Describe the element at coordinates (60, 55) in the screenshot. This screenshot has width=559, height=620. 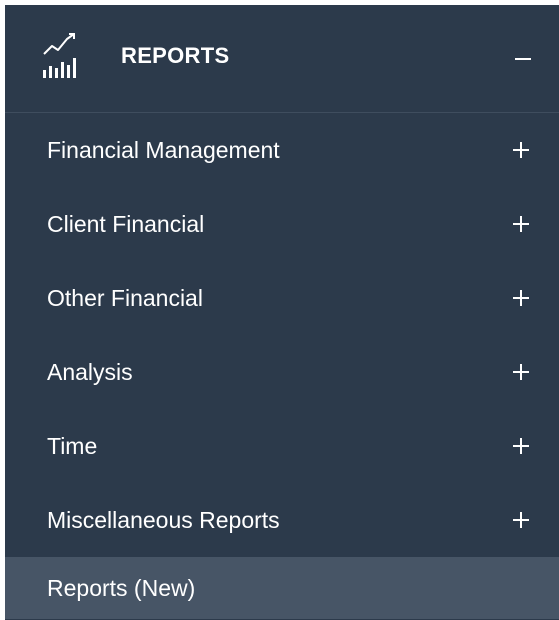
I see `reports-chart-icon` at that location.